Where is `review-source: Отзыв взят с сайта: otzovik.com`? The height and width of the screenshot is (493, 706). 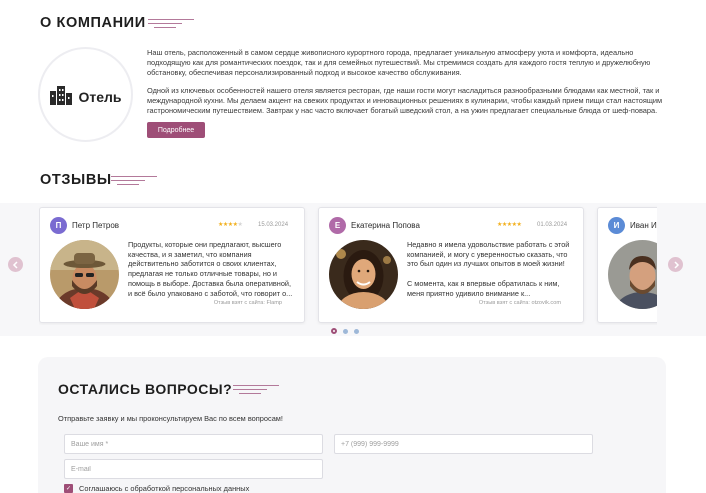 review-source: Отзыв взят с сайта: otzovik.com is located at coordinates (519, 303).